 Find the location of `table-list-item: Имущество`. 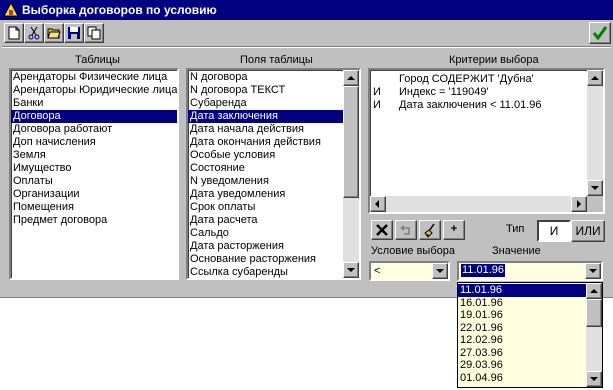

table-list-item: Имущество is located at coordinates (94, 168).